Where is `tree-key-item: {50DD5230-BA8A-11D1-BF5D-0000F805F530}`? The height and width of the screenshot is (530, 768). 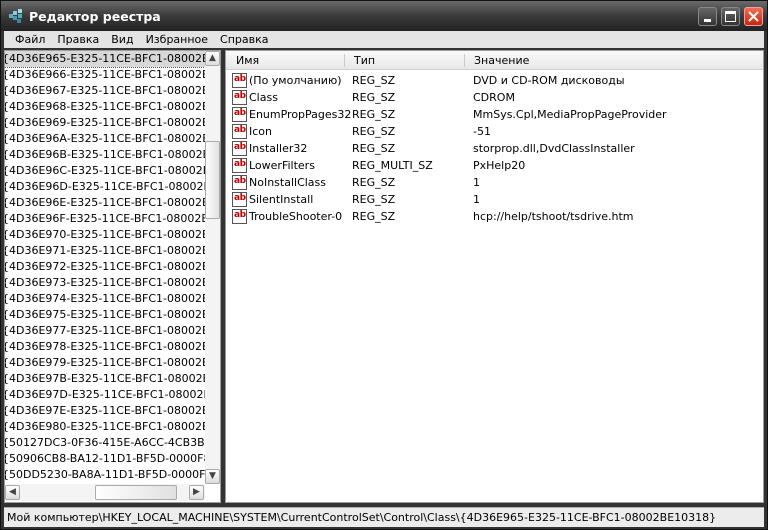 tree-key-item: {50DD5230-BA8A-11D1-BF5D-0000F805F530} is located at coordinates (105, 475).